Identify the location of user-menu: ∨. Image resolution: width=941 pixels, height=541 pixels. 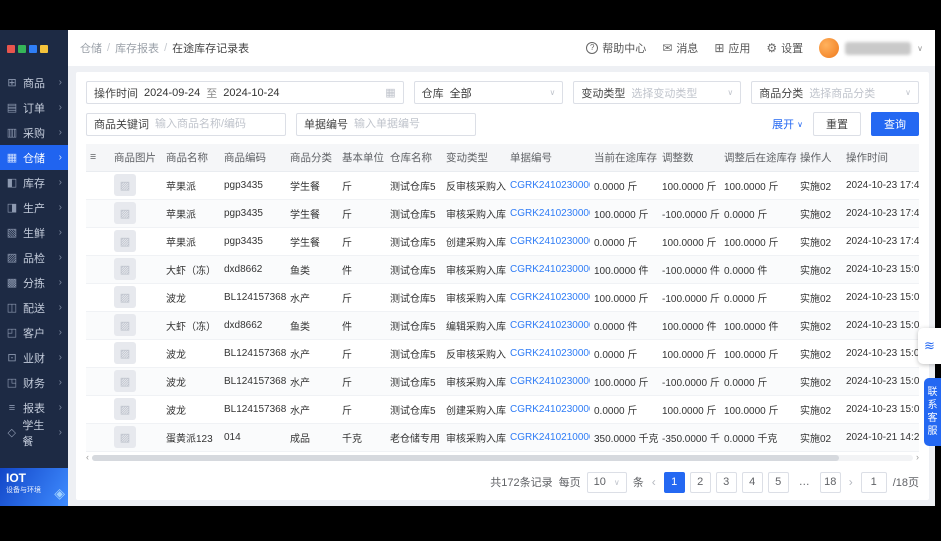
(871, 48).